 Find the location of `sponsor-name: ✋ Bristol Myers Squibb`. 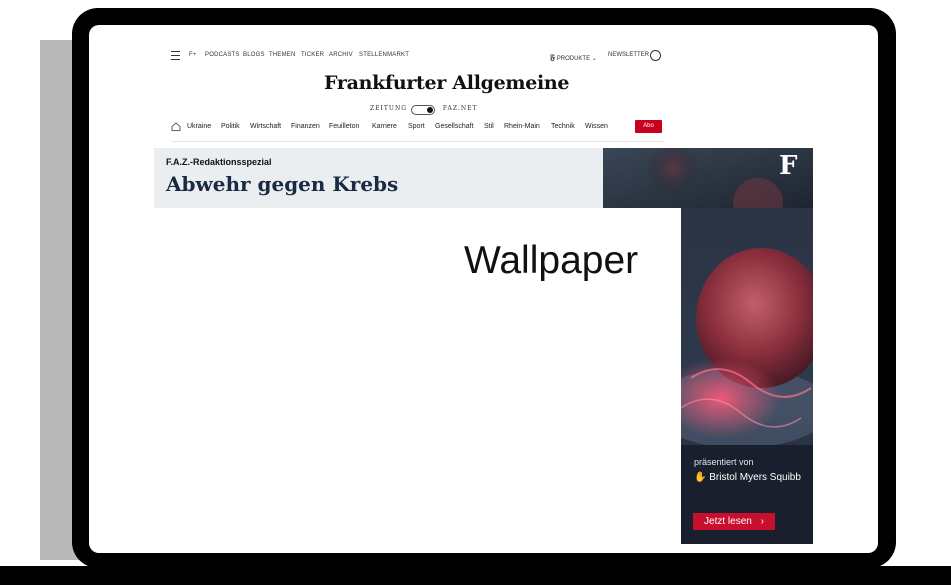

sponsor-name: ✋ Bristol Myers Squibb is located at coordinates (747, 477).